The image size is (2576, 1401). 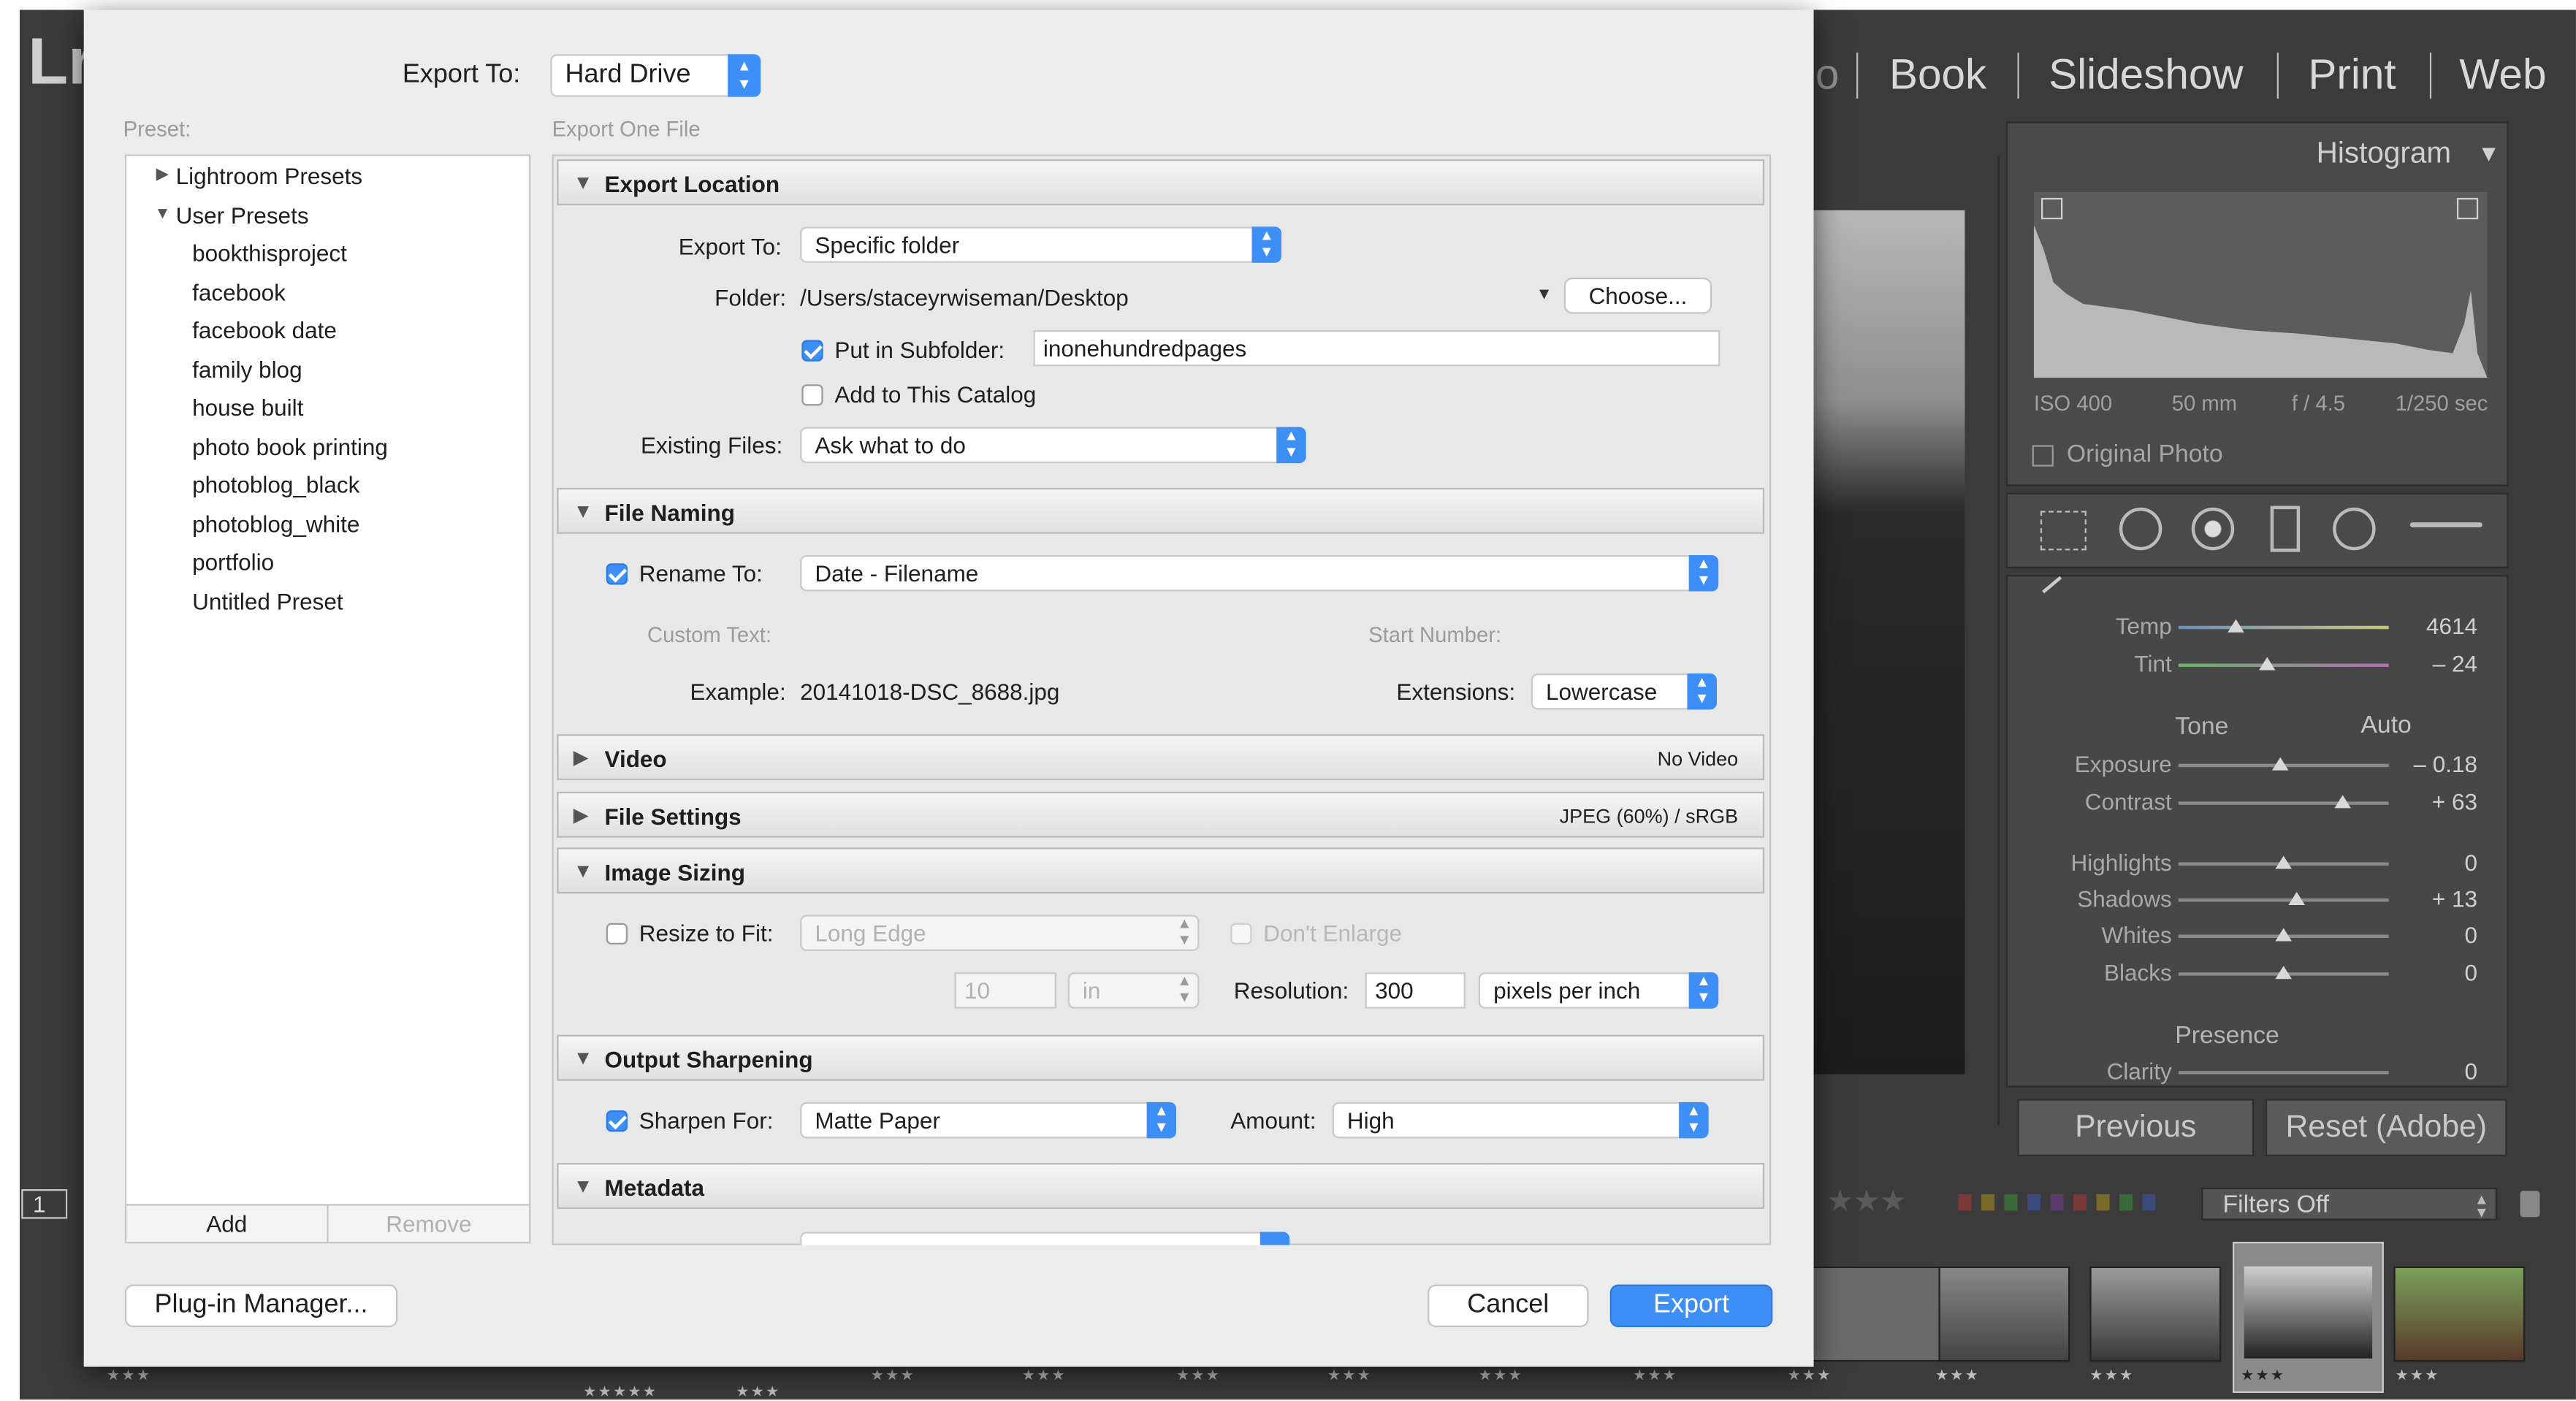 I want to click on clarity-value: 0, so click(x=2428, y=1071).